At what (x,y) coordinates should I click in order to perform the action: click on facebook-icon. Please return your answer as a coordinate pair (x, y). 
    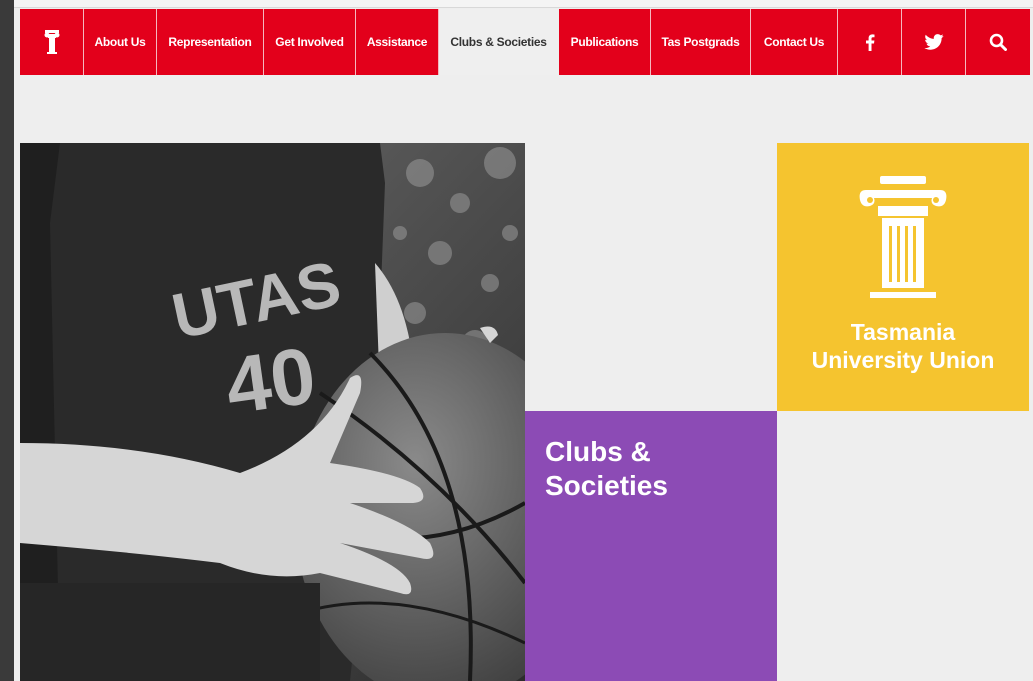
    Looking at the image, I should click on (869, 42).